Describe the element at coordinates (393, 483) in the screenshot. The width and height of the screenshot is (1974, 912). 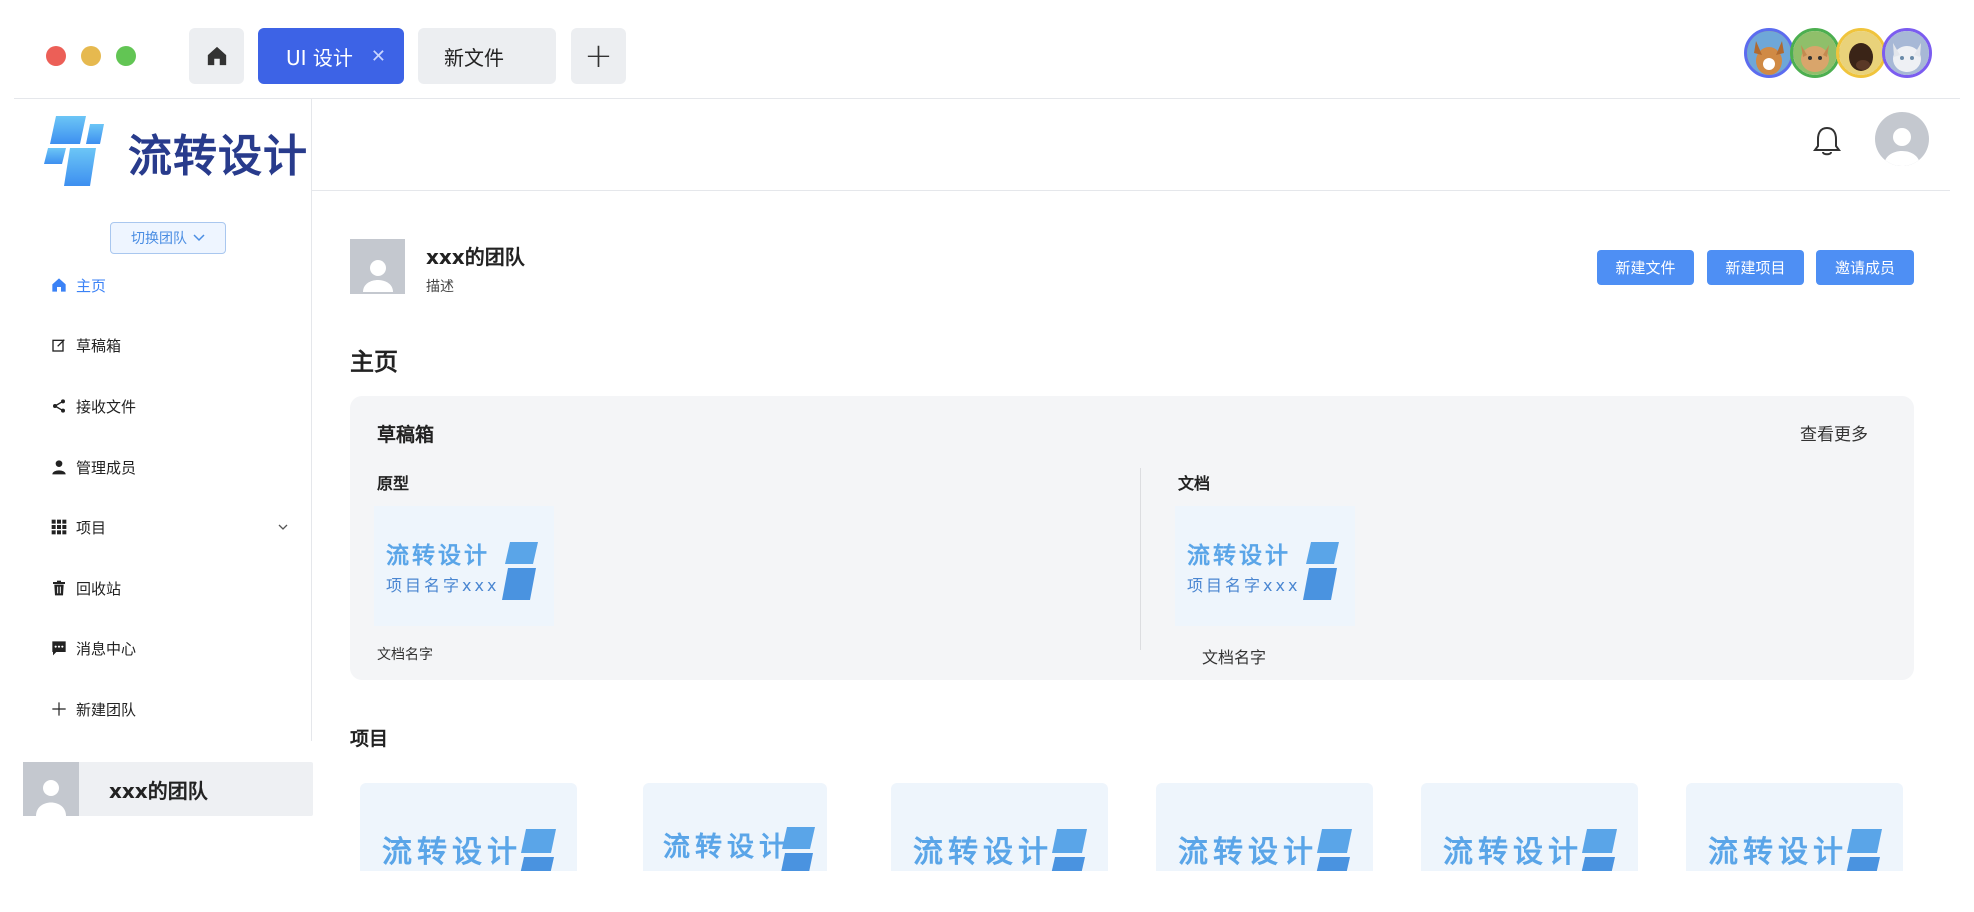
I see `prototype-heading: 原型` at that location.